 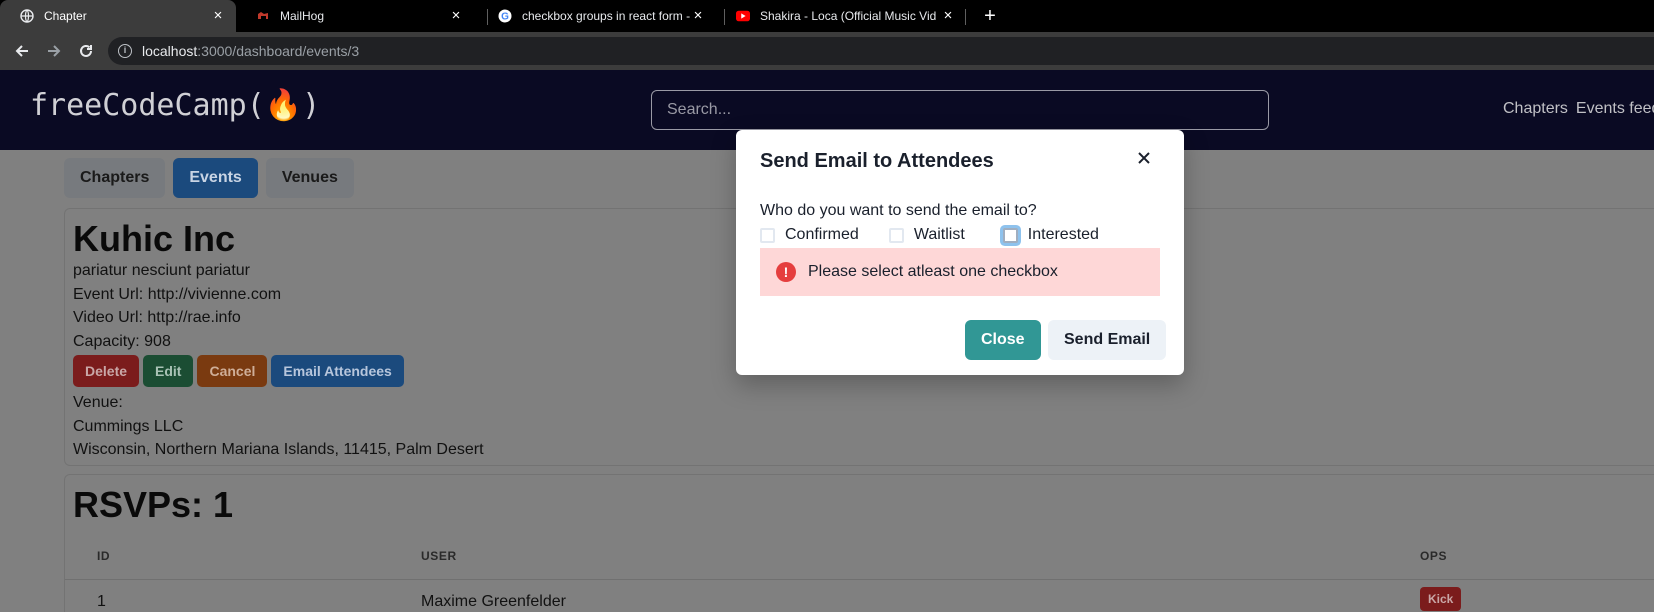 I want to click on dashboard-tabs: Chapters Events Venues, so click(x=209, y=178).